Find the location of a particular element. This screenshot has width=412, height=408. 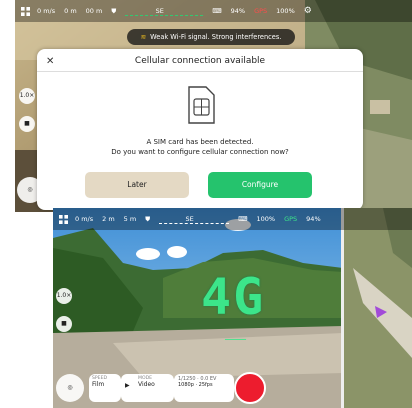

network-status-line: ━━━━━━━ is located at coordinates (236, 340).